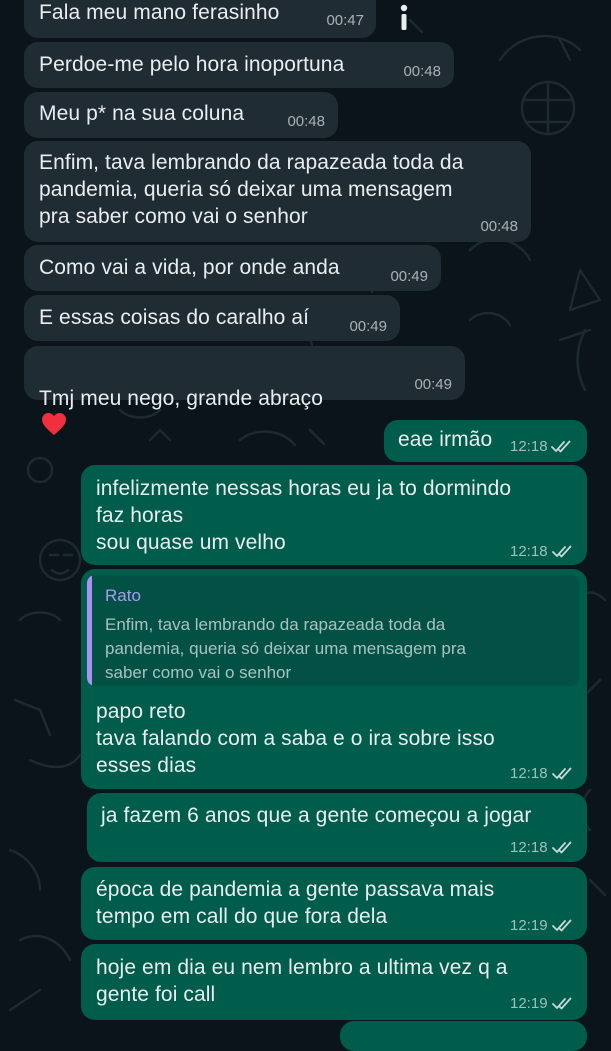 This screenshot has width=611, height=1051. Describe the element at coordinates (404, 17) in the screenshot. I see `info-icon` at that location.